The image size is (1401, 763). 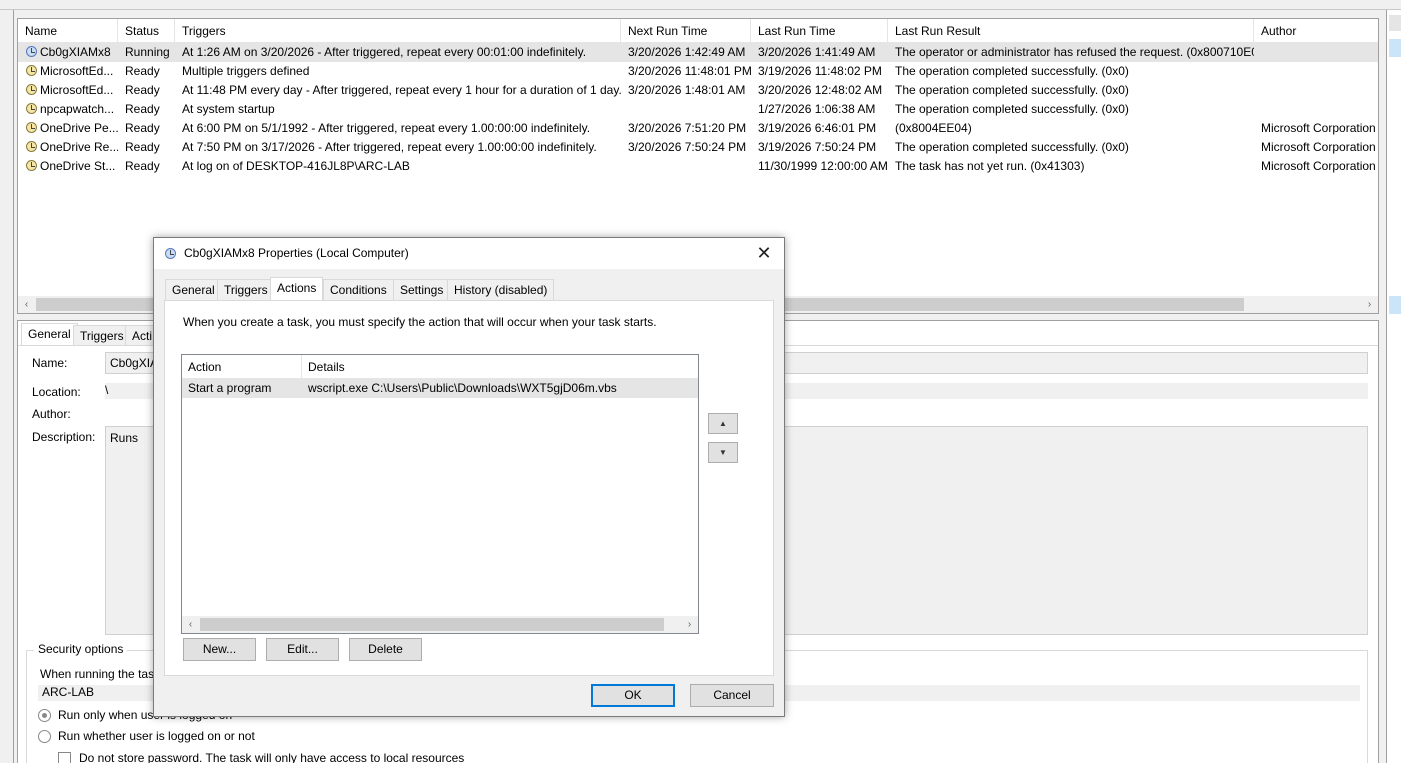 What do you see at coordinates (49, 334) in the screenshot?
I see `details-tab-general: General` at bounding box center [49, 334].